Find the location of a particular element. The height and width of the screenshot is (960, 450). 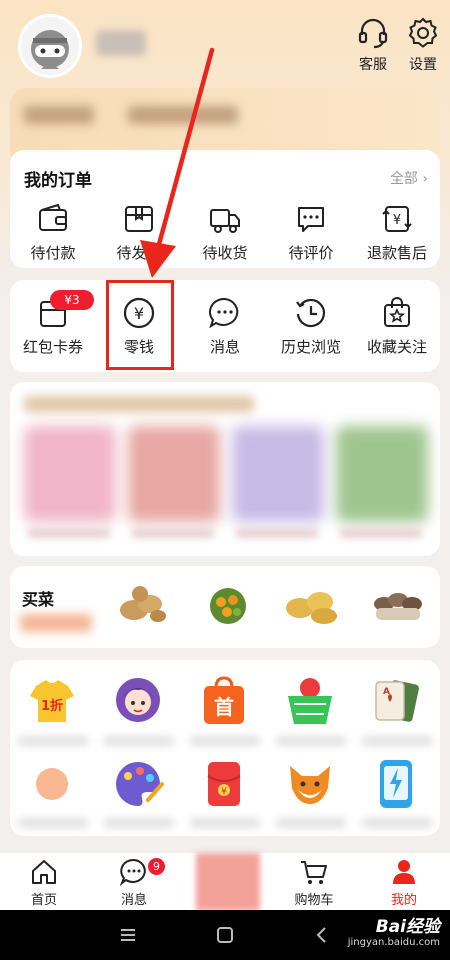

tool-browse-history: 历史浏览 is located at coordinates (311, 326).